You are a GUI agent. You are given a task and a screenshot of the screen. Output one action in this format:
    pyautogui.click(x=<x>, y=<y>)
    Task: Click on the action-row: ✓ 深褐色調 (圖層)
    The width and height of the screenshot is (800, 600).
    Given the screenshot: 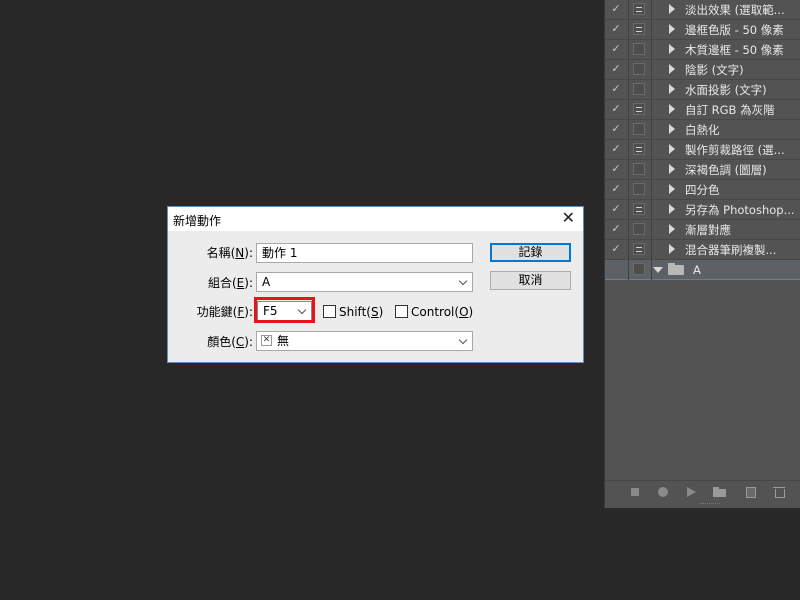 What is the action you would take?
    pyautogui.click(x=702, y=170)
    